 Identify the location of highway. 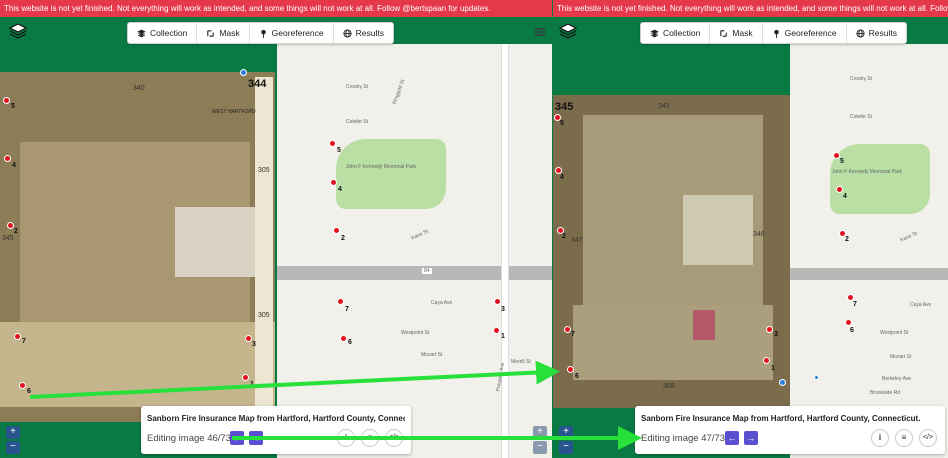
(414, 273).